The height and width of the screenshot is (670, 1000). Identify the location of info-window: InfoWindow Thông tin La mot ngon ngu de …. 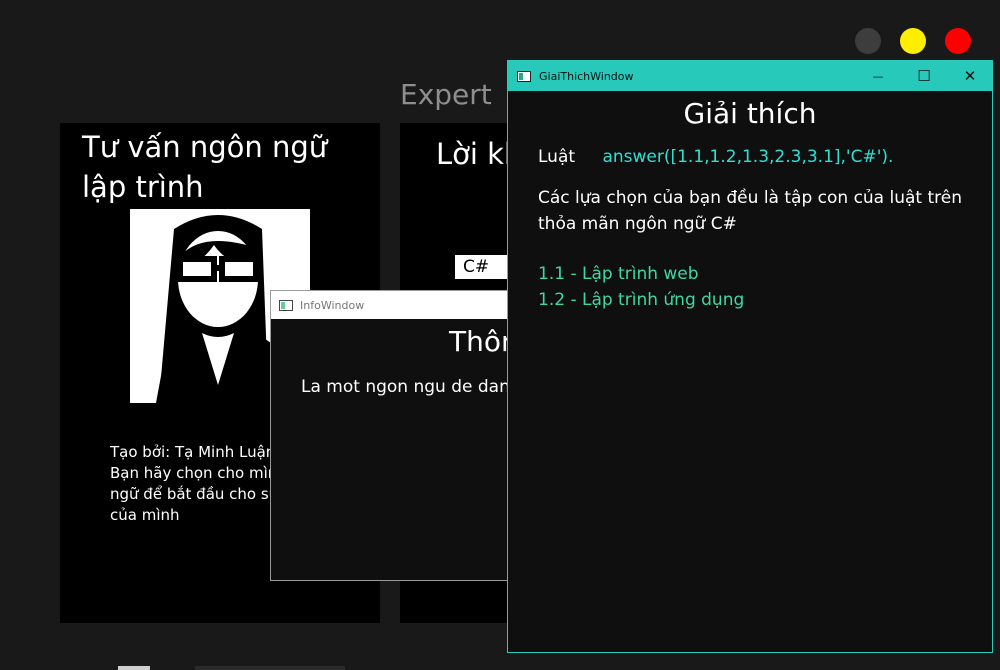
(390, 435).